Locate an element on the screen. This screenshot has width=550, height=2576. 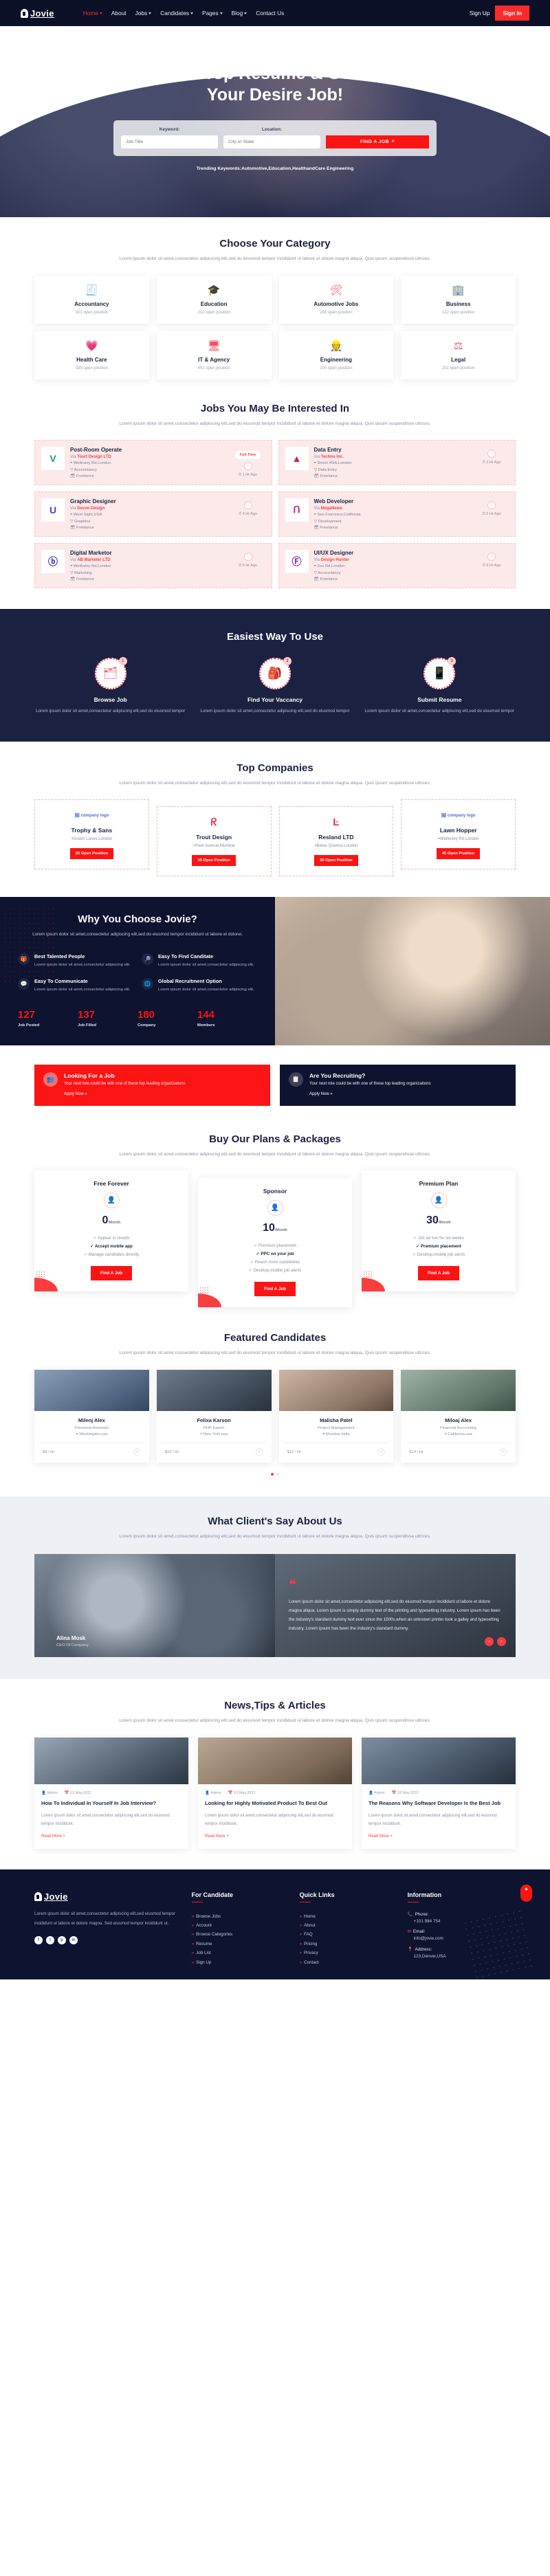
candidate-rate: $12 / Hr is located at coordinates (294, 1452).